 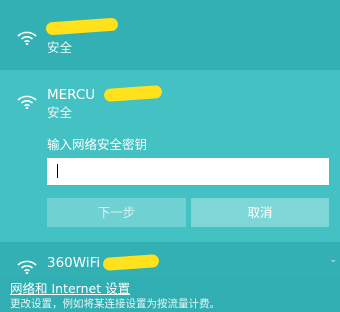 I want to click on network-settings-link: 网络和 Internet 设置, so click(x=70, y=289).